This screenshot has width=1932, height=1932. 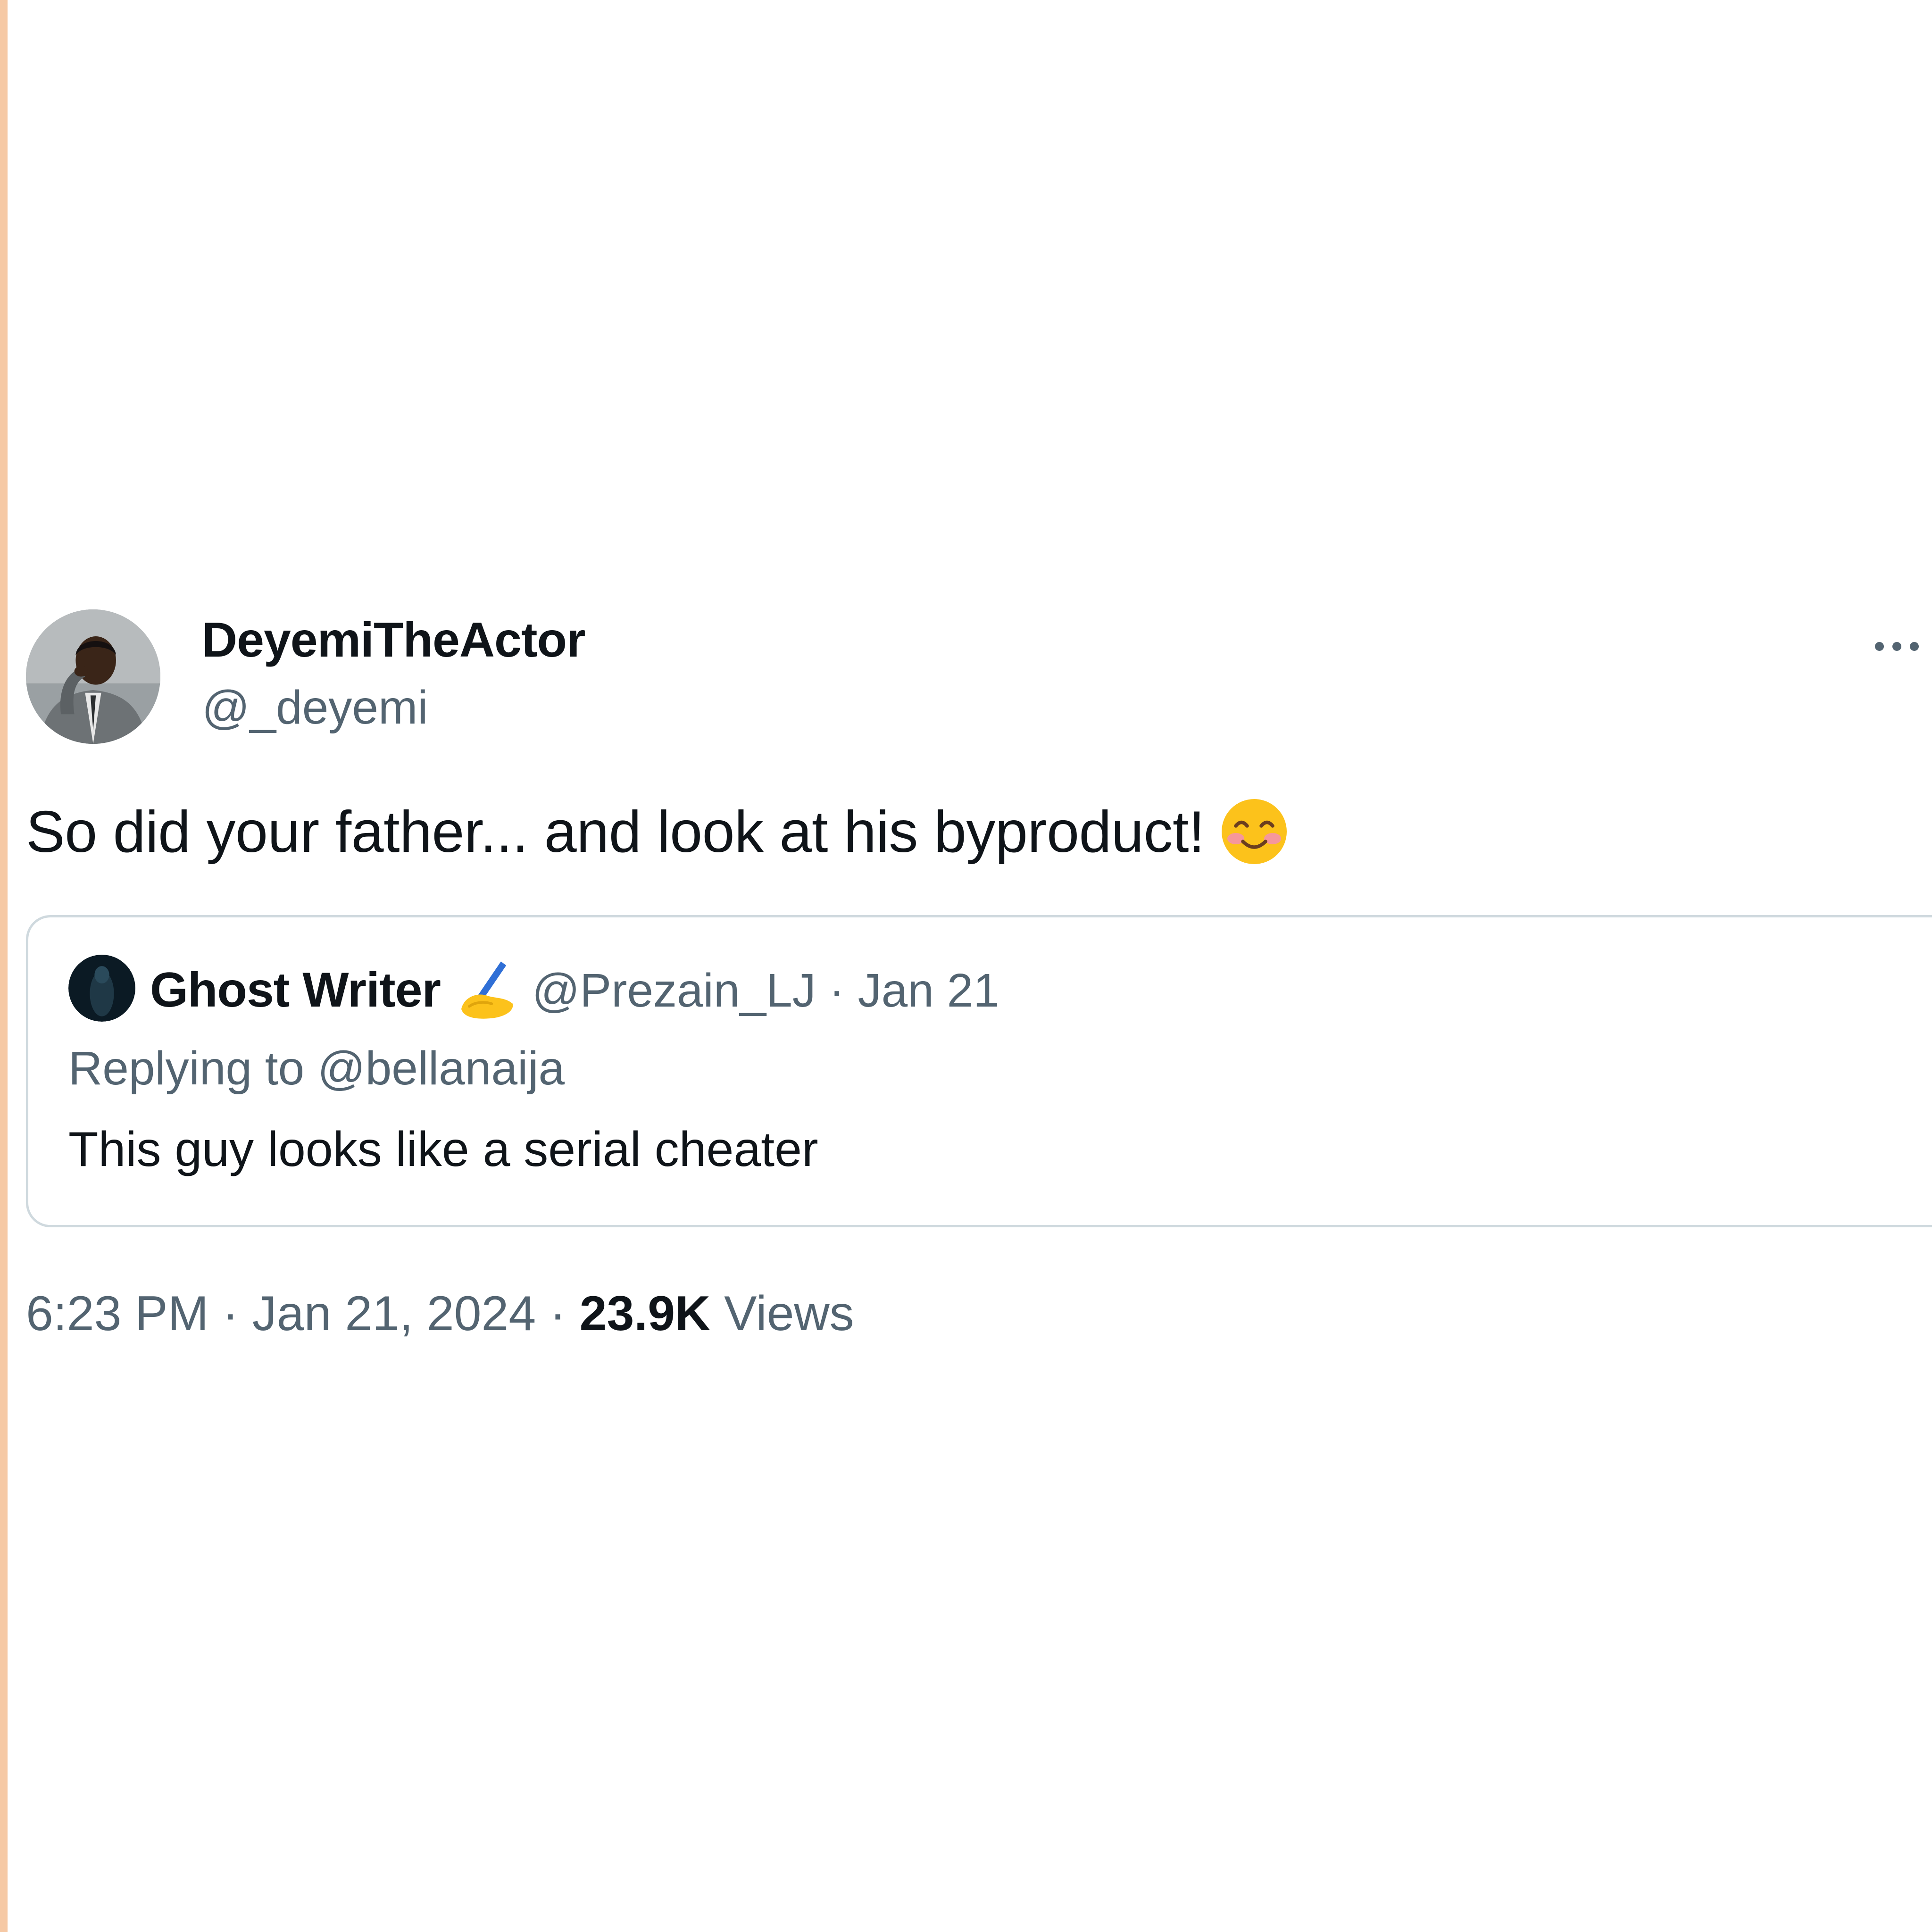 What do you see at coordinates (645, 1314) in the screenshot?
I see `views-count: 23.9K` at bounding box center [645, 1314].